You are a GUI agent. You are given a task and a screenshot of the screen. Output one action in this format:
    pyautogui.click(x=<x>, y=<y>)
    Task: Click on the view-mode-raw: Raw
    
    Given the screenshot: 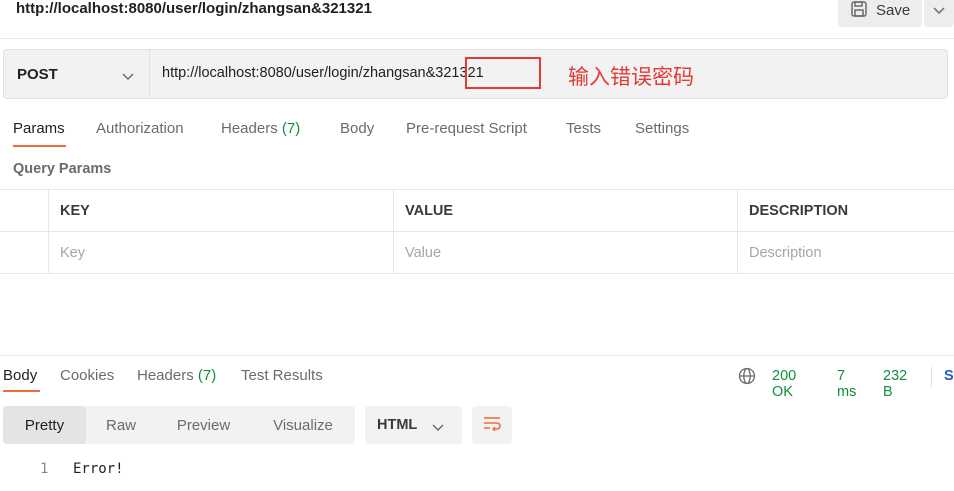 What is the action you would take?
    pyautogui.click(x=121, y=425)
    